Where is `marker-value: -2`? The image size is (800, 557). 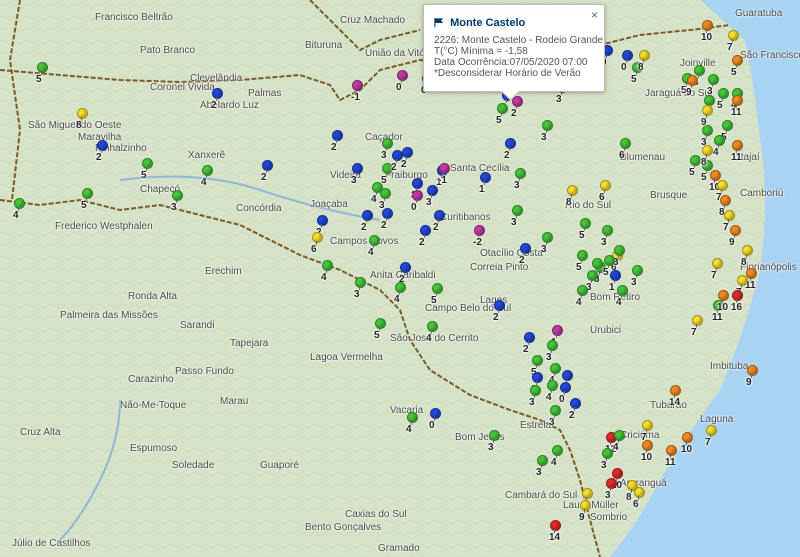
marker-value: -2 is located at coordinates (477, 242).